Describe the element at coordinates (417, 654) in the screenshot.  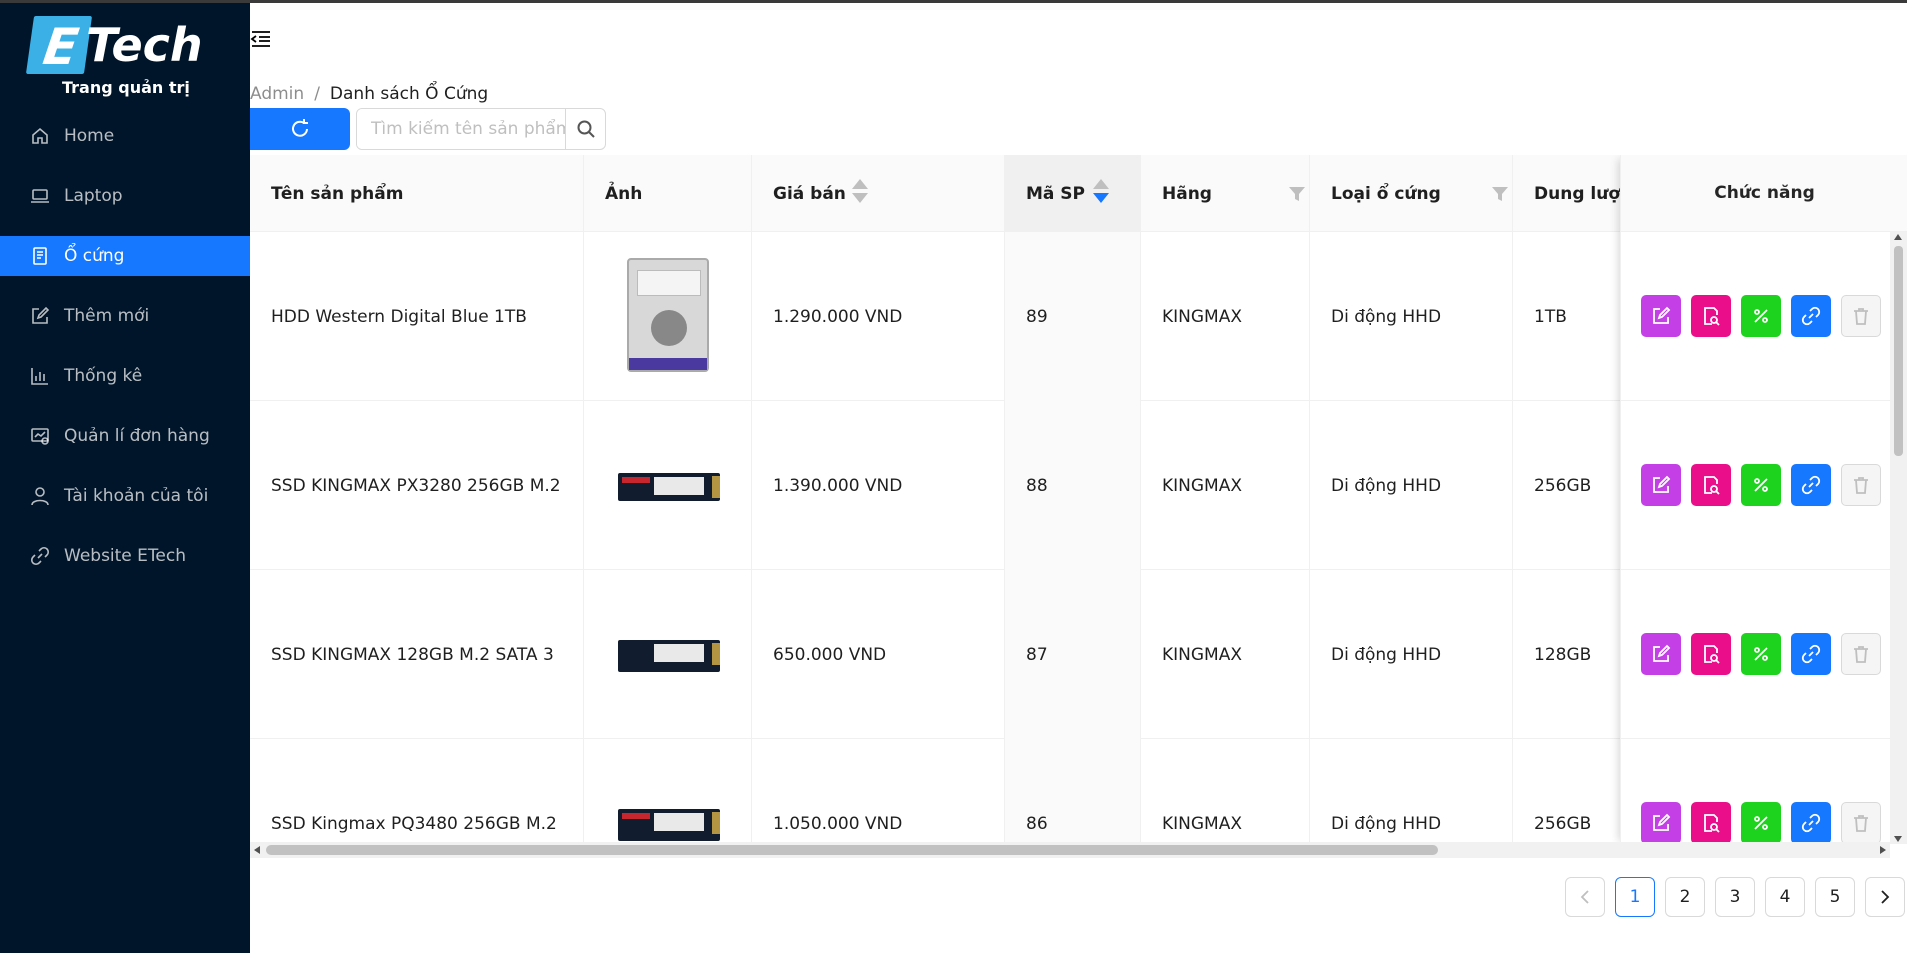
I see `product-name: SSD KINGMAX 128GB M.2 SATA 3` at that location.